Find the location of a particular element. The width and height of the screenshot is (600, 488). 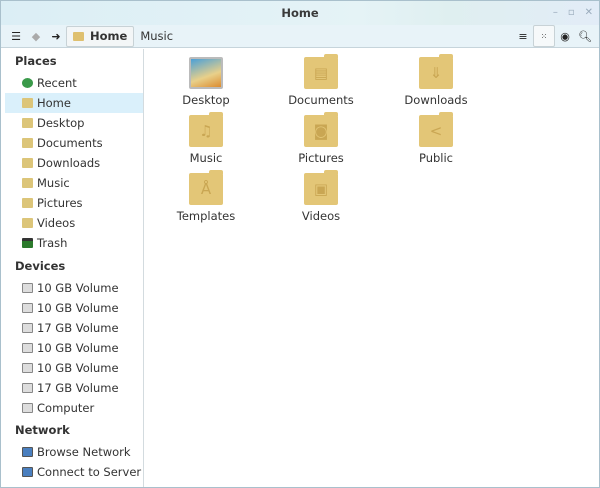

places-header: Places is located at coordinates (36, 61).